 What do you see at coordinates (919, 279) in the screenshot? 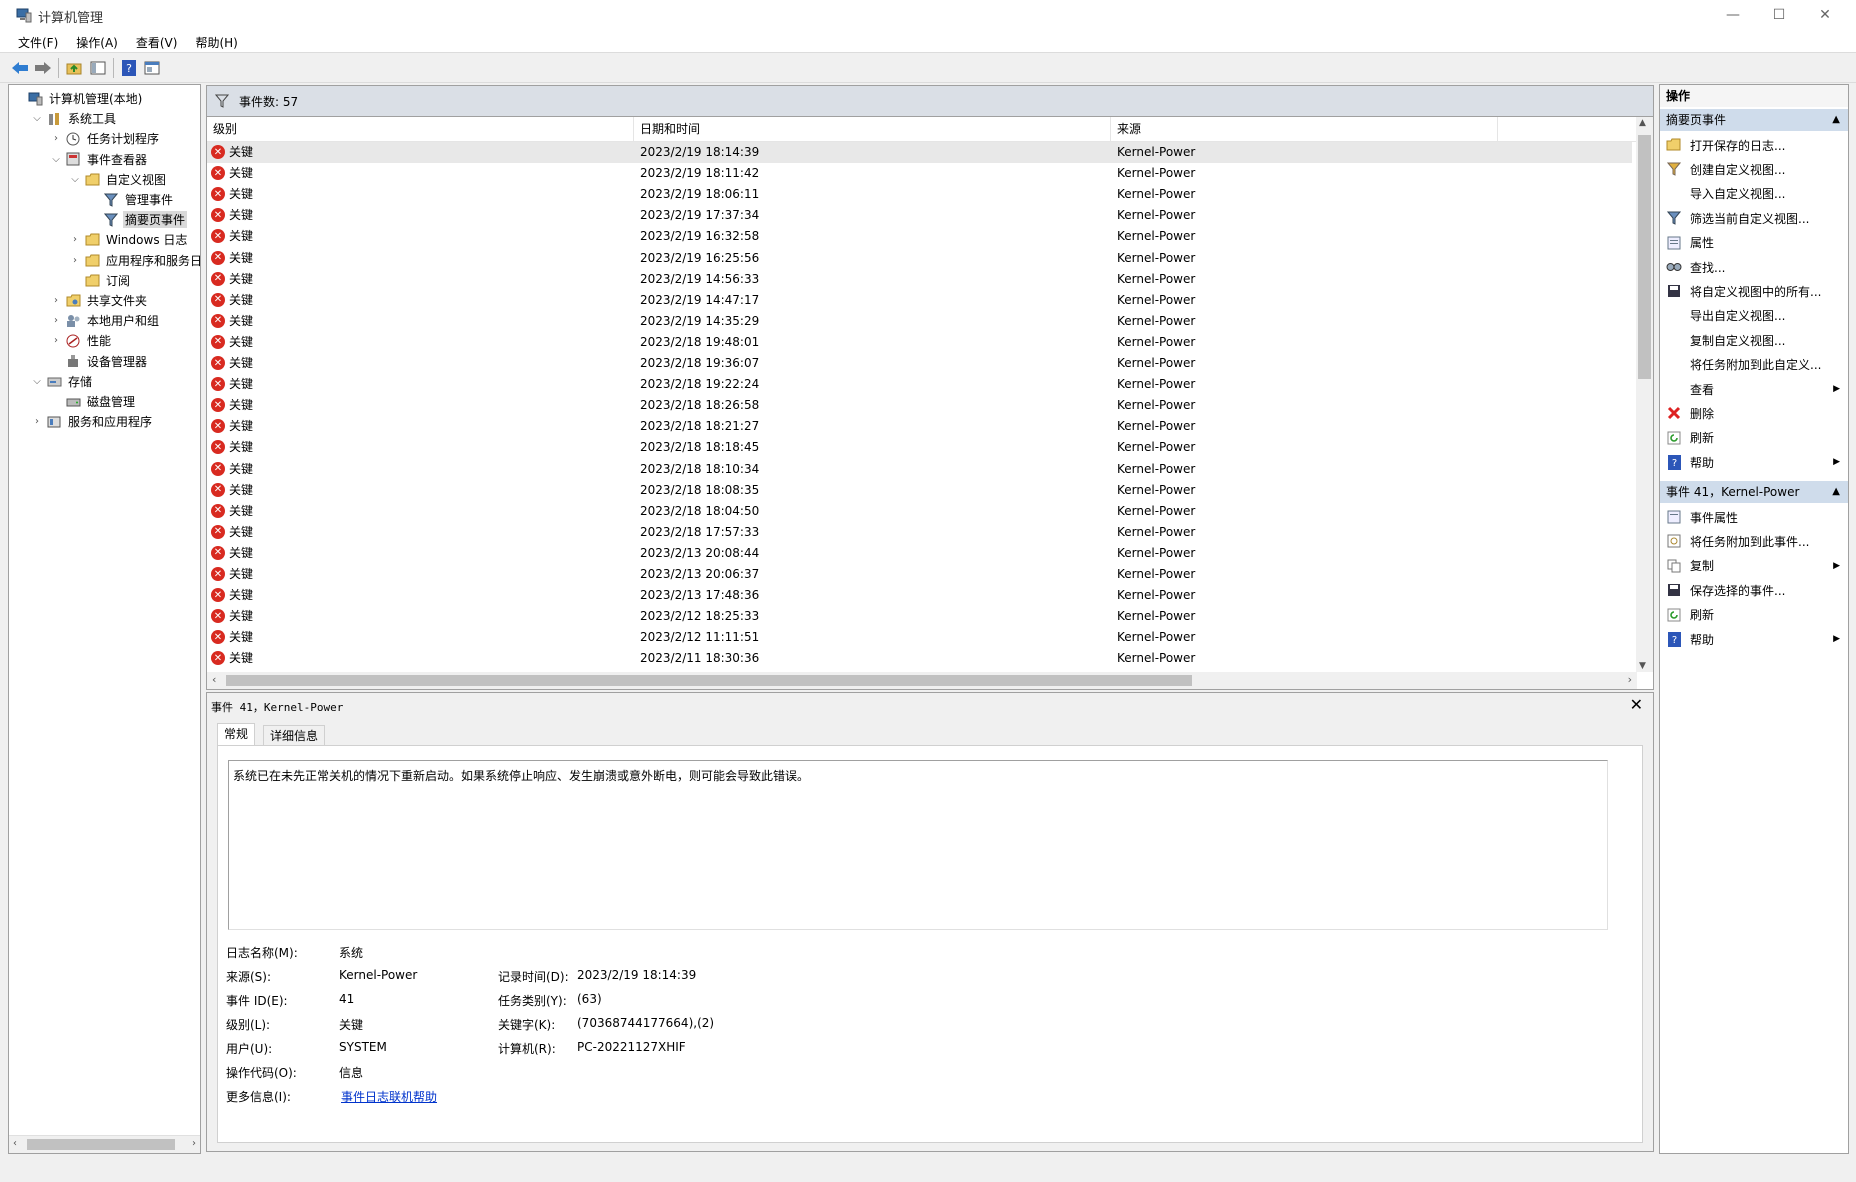
I see `table-row: ✕ 关键 2023/2/19 14:56:33 Kernel-Power` at bounding box center [919, 279].